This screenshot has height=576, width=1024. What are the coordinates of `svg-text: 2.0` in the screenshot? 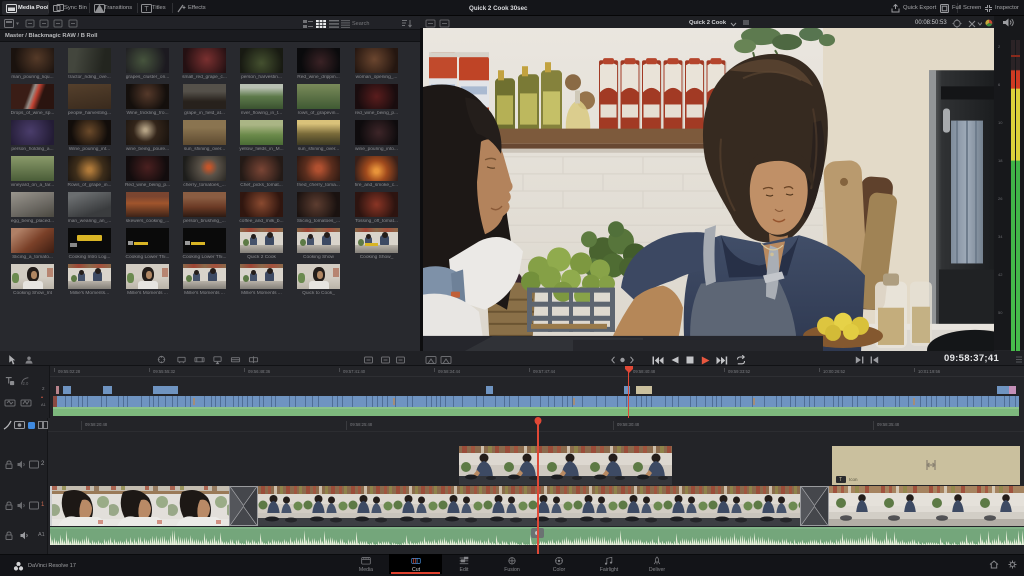 It's located at (26, 383).